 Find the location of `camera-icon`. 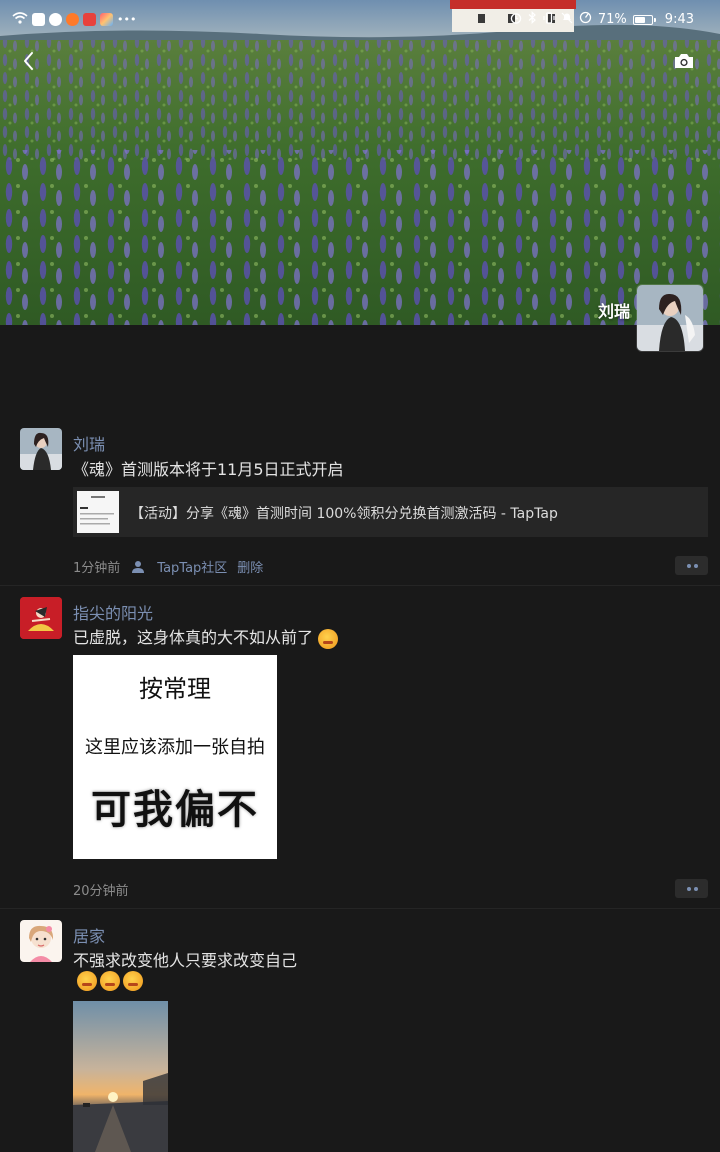

camera-icon is located at coordinates (684, 61).